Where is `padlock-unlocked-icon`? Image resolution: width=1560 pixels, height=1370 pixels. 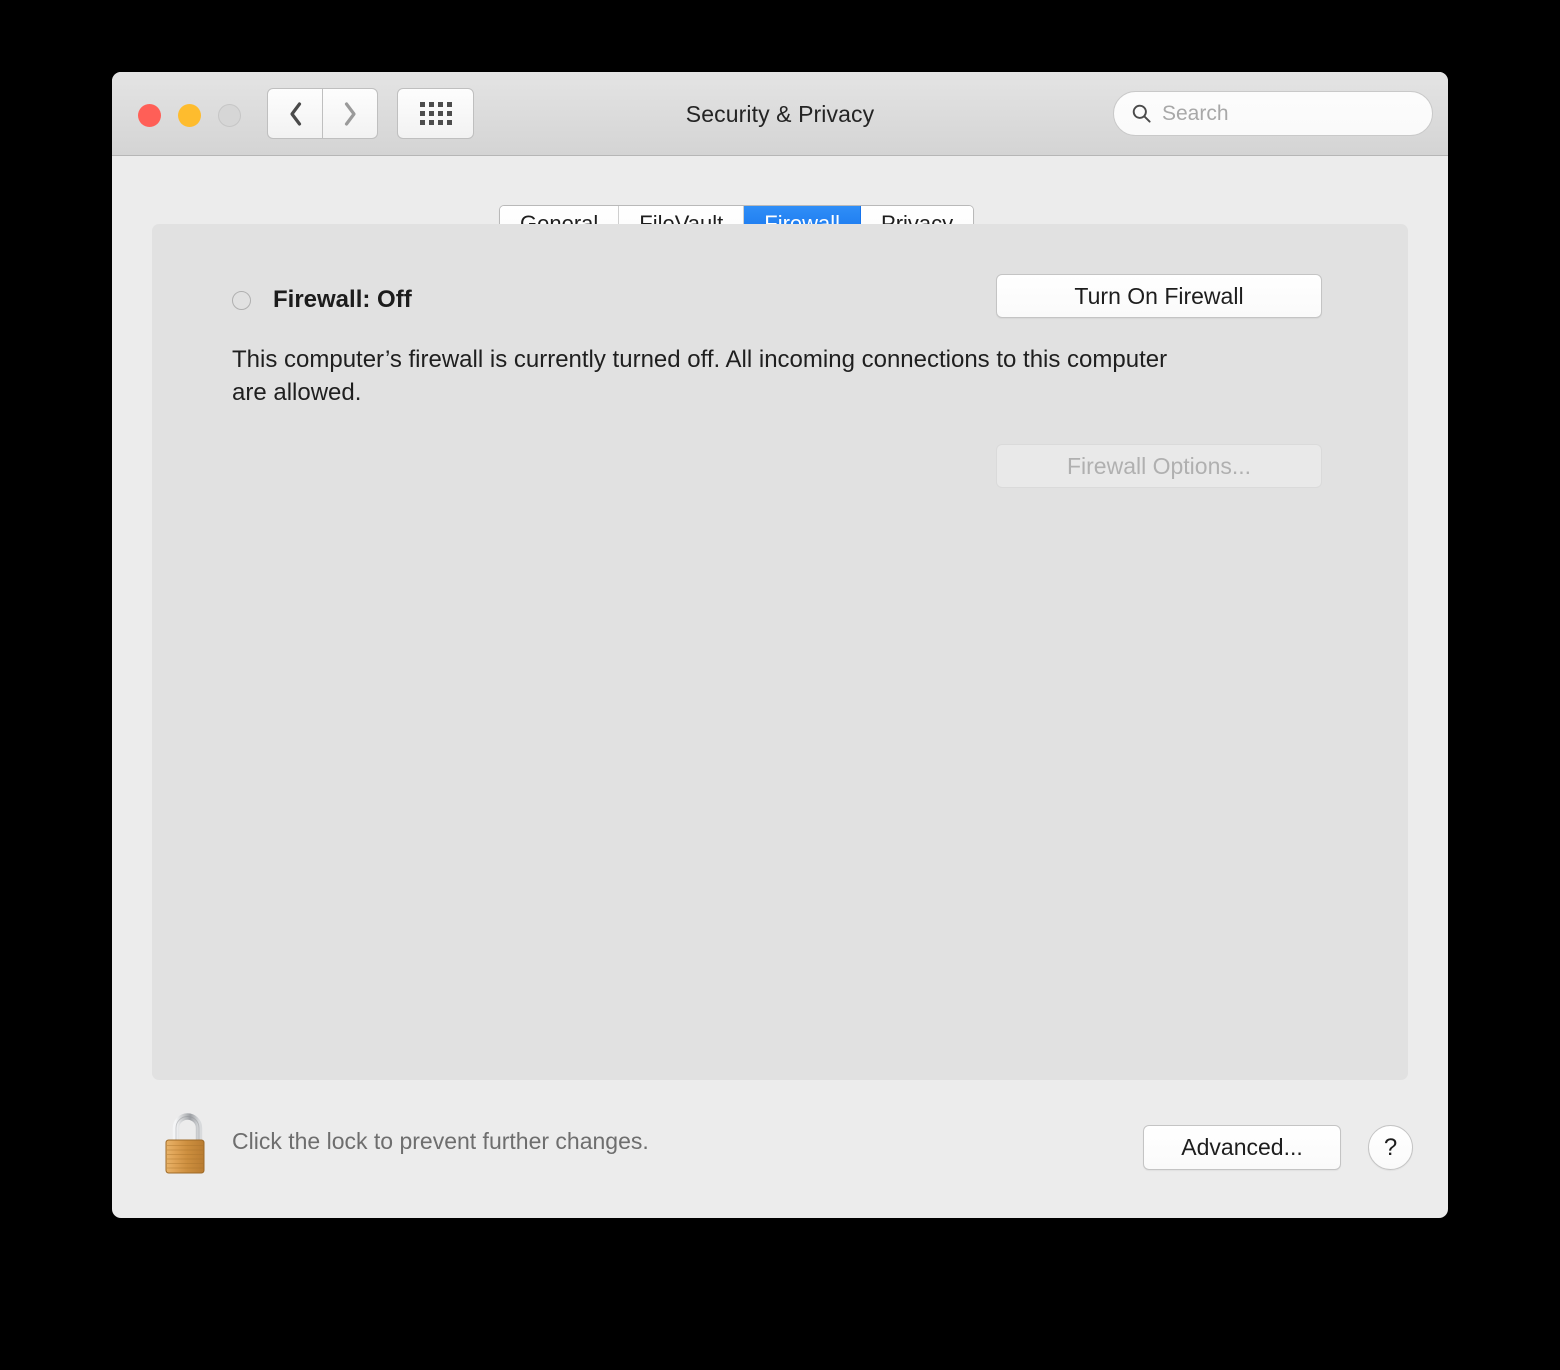 padlock-unlocked-icon is located at coordinates (185, 1143).